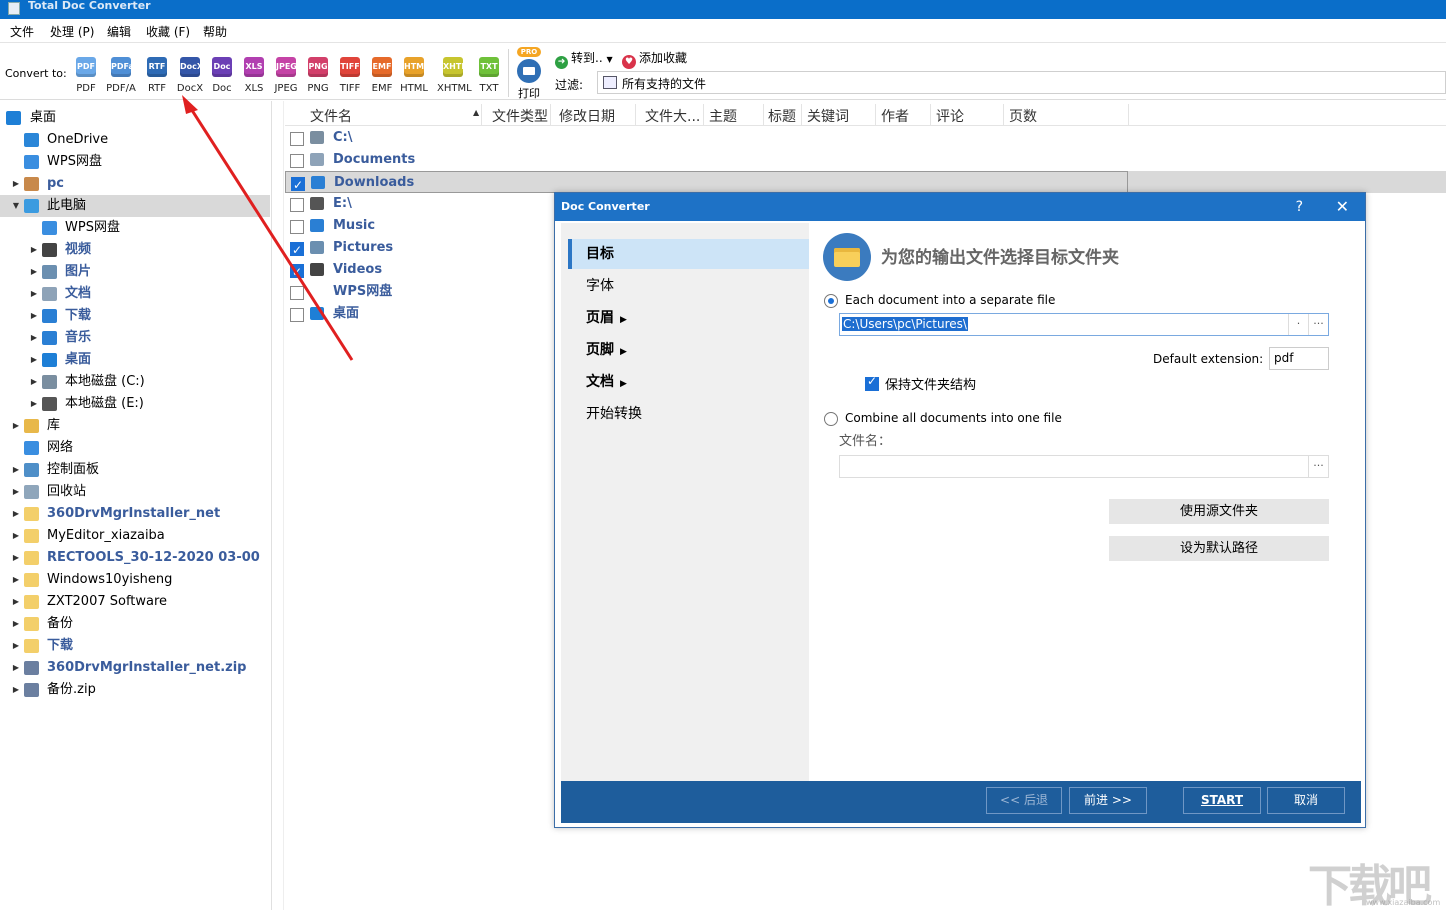 The height and width of the screenshot is (914, 1446). What do you see at coordinates (600, 318) in the screenshot?
I see `dialog-nav-label: 页眉` at bounding box center [600, 318].